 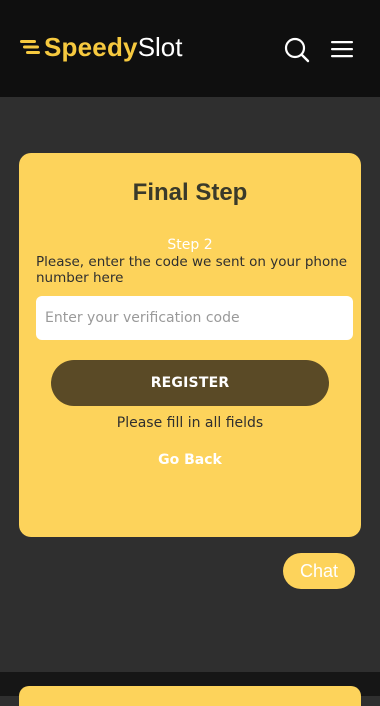 I want to click on step-indicator: Step 2, so click(x=190, y=245).